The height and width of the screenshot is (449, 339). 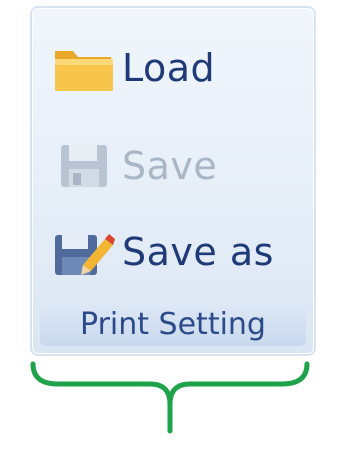 What do you see at coordinates (170, 397) in the screenshot?
I see `curly-brace-icon` at bounding box center [170, 397].